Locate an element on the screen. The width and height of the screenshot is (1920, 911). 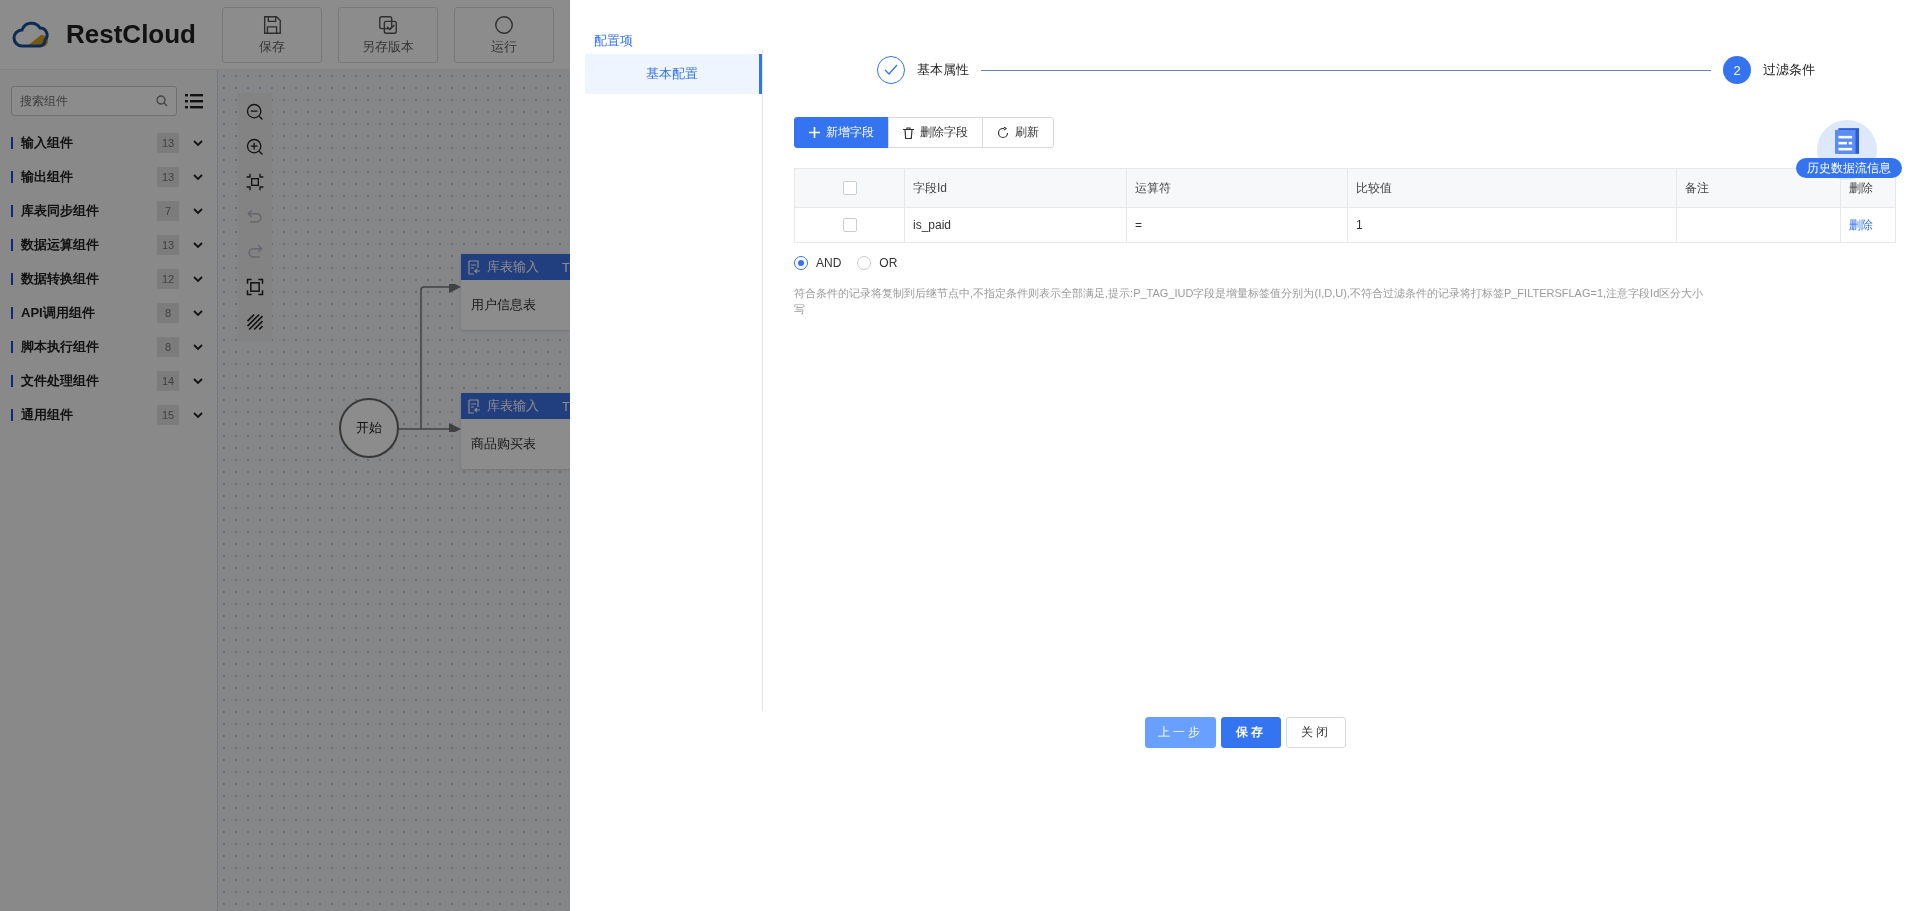
save-button: 保存 is located at coordinates (1250, 732).